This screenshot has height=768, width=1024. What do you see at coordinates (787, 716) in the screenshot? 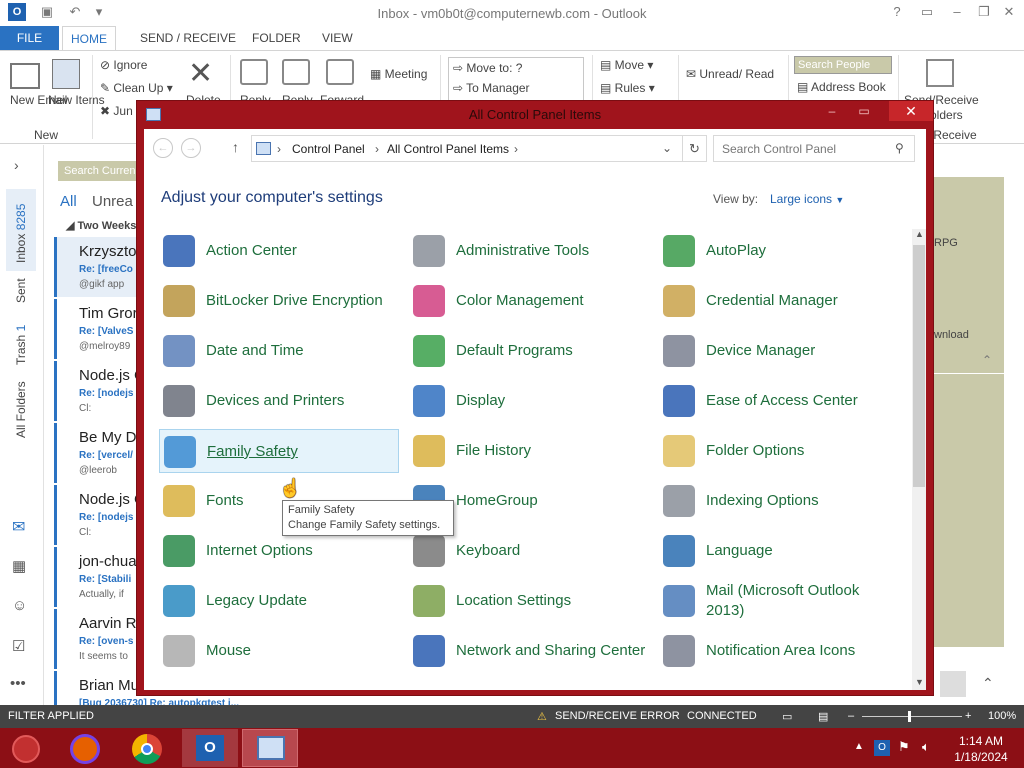
I see `normal-view-icon: ▭` at bounding box center [787, 716].